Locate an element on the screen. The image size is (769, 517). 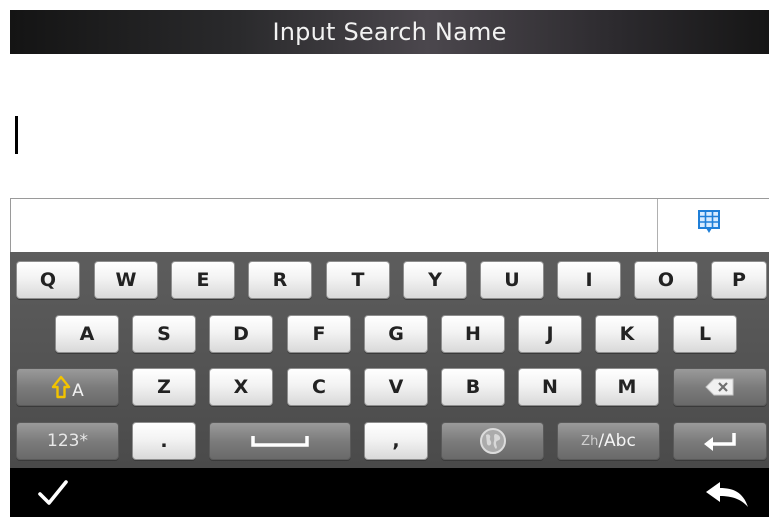
check-icon is located at coordinates (53, 493).